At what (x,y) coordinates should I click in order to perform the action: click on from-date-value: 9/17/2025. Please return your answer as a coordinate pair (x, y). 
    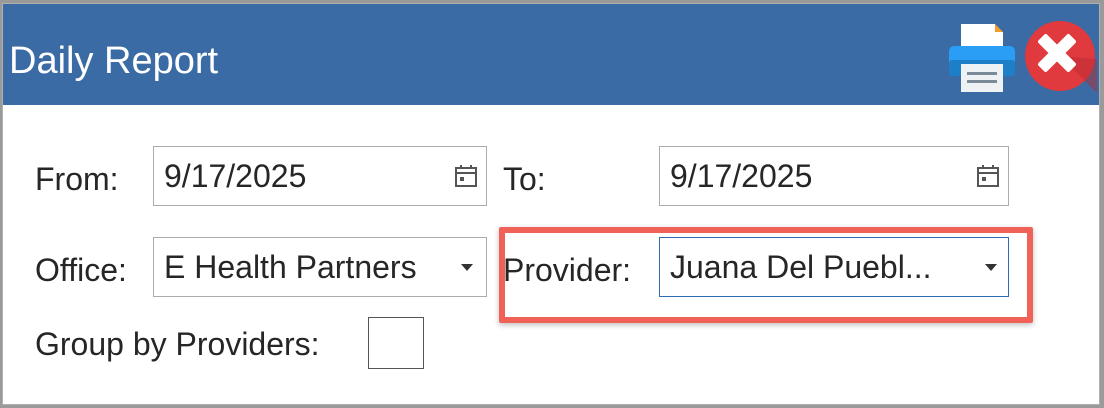
    Looking at the image, I should click on (235, 176).